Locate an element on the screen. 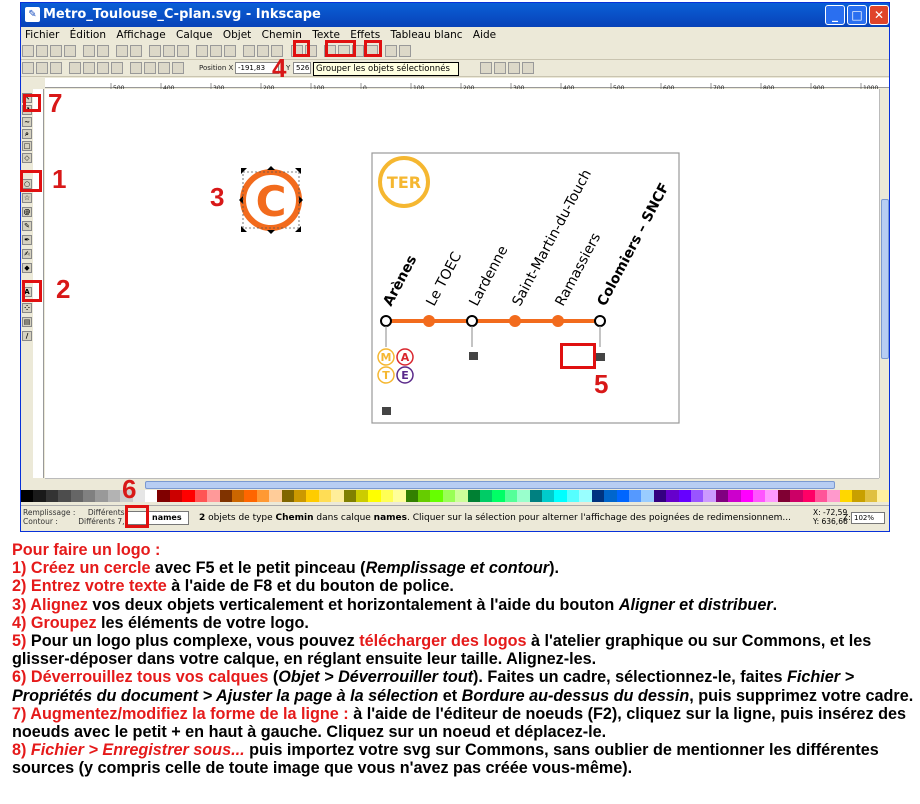  flip-h-icon is located at coordinates (103, 68).